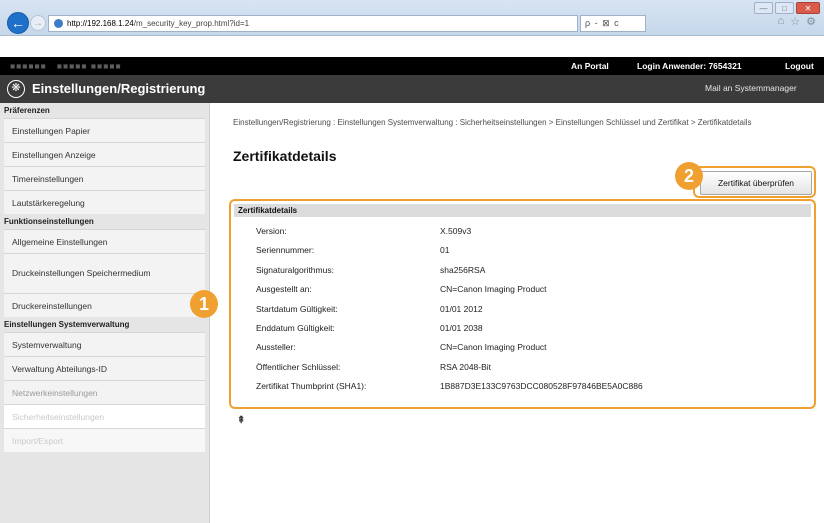 The height and width of the screenshot is (523, 824). I want to click on sidebar-item-paper: Einstellungen Papier, so click(104, 130).